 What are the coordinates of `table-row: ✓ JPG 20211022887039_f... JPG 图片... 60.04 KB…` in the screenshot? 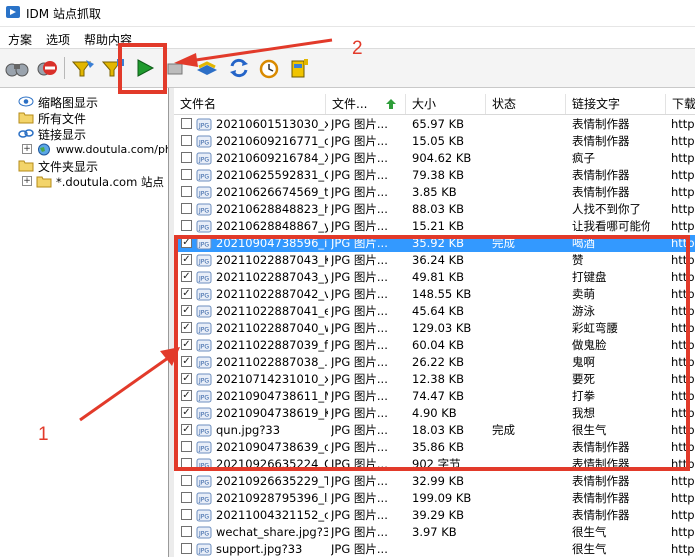 It's located at (434, 345).